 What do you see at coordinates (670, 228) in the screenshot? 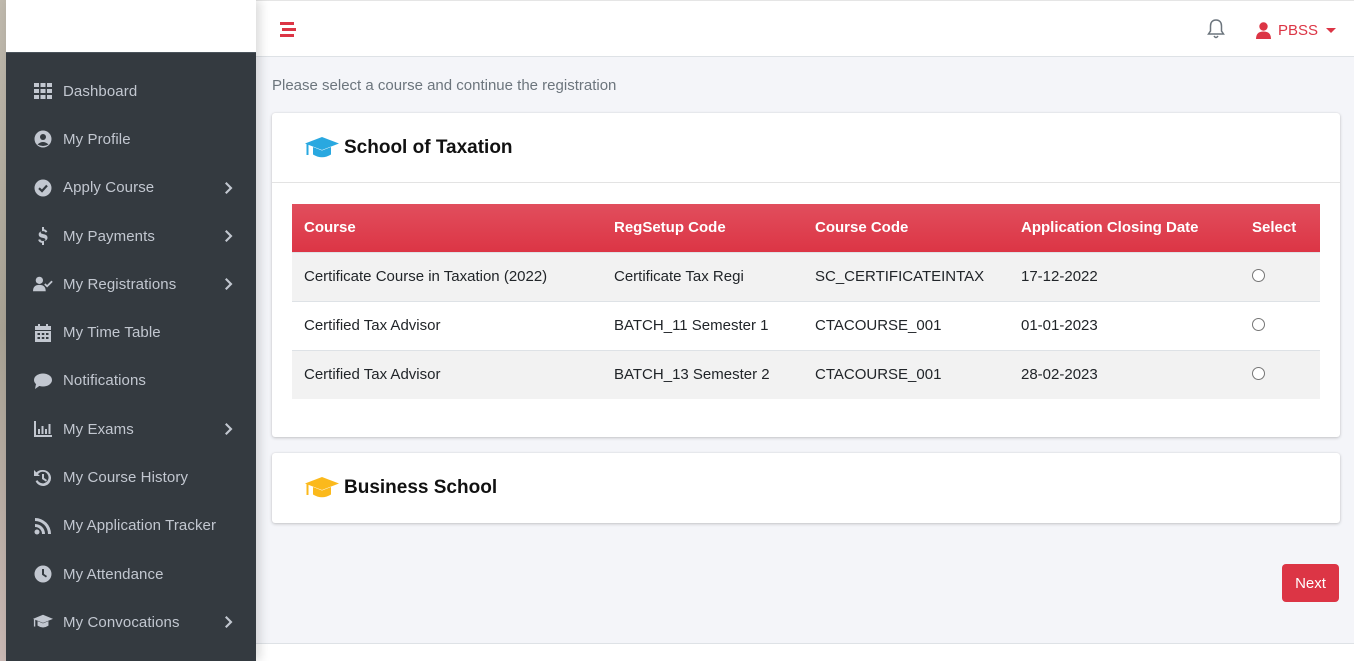
I see `column-header-regsetup-code: RegSetup Code` at bounding box center [670, 228].